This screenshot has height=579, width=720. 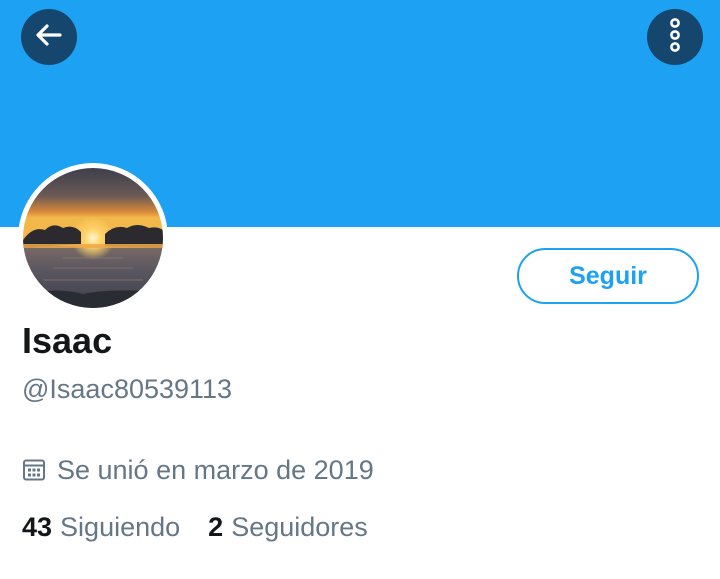 What do you see at coordinates (299, 527) in the screenshot?
I see `followers-label: Seguidores` at bounding box center [299, 527].